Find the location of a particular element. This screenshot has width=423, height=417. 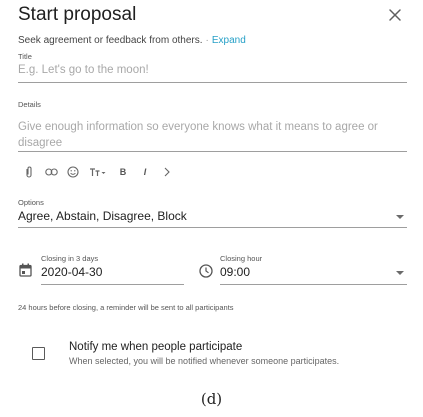

italic-label: I is located at coordinates (145, 172).